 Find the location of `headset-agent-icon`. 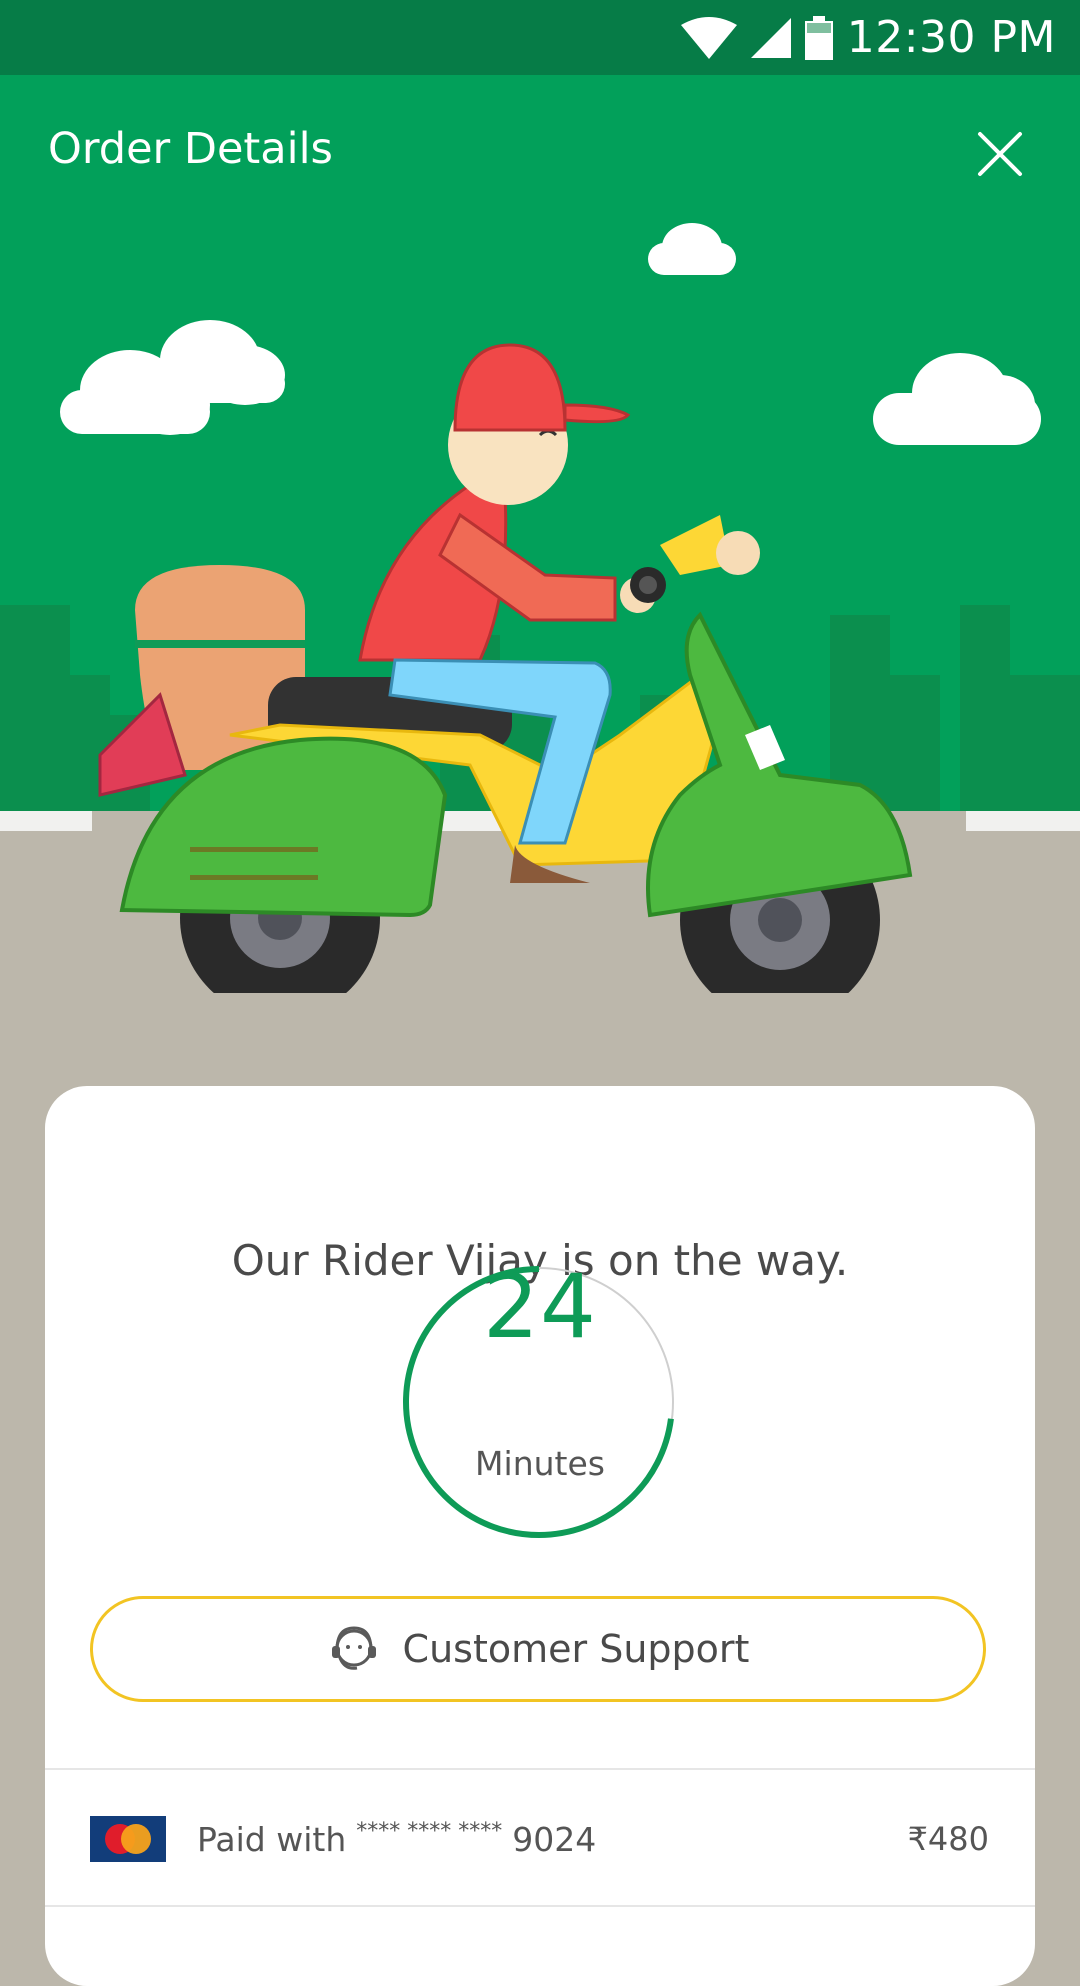

headset-agent-icon is located at coordinates (353, 1648).